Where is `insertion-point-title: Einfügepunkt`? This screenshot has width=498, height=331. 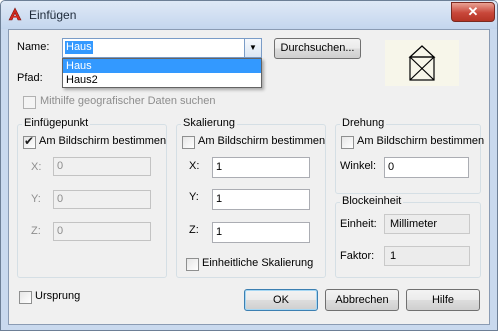
insertion-point-title: Einfügepunkt is located at coordinates (56, 123).